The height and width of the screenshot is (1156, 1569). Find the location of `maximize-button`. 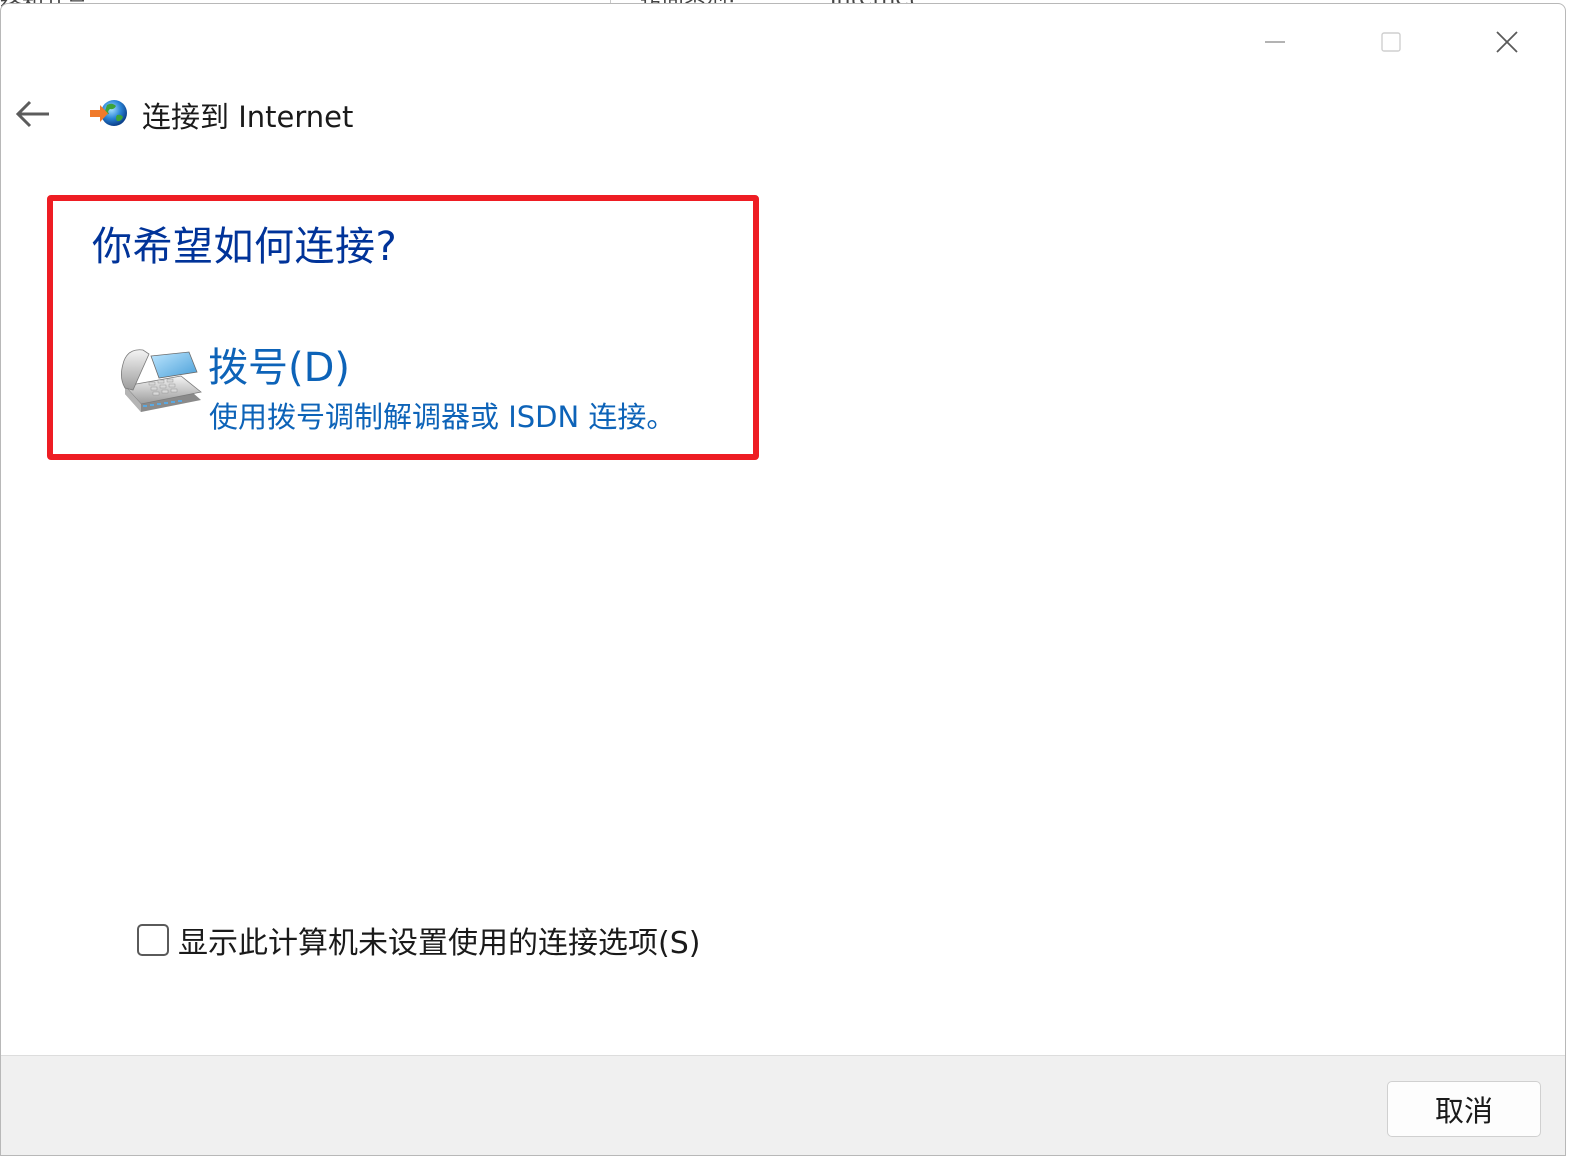

maximize-button is located at coordinates (1391, 42).